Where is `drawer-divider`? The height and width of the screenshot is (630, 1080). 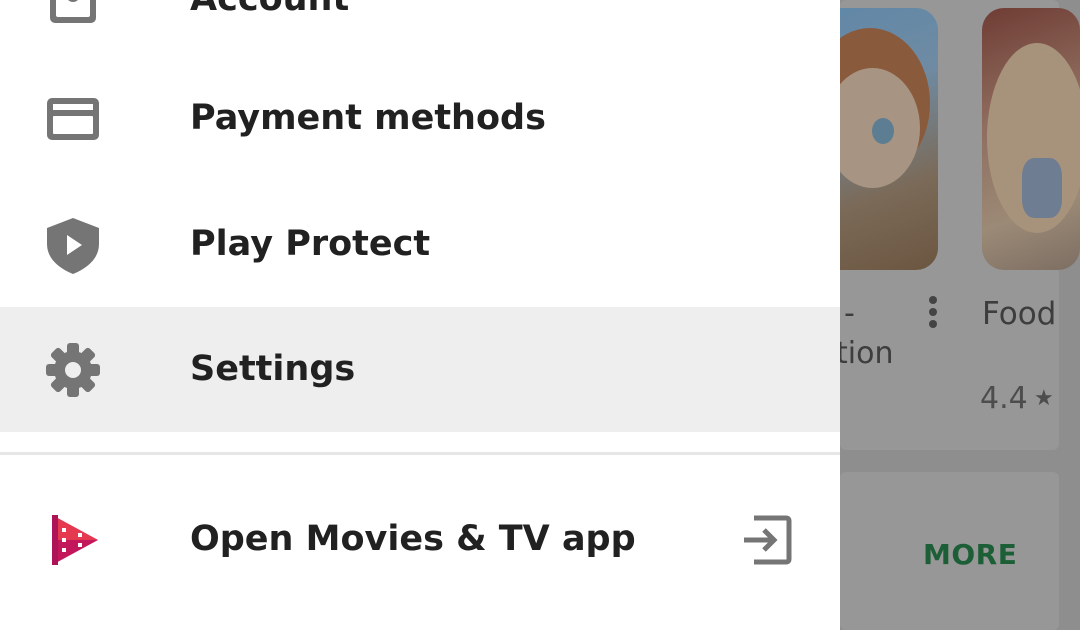 drawer-divider is located at coordinates (420, 453).